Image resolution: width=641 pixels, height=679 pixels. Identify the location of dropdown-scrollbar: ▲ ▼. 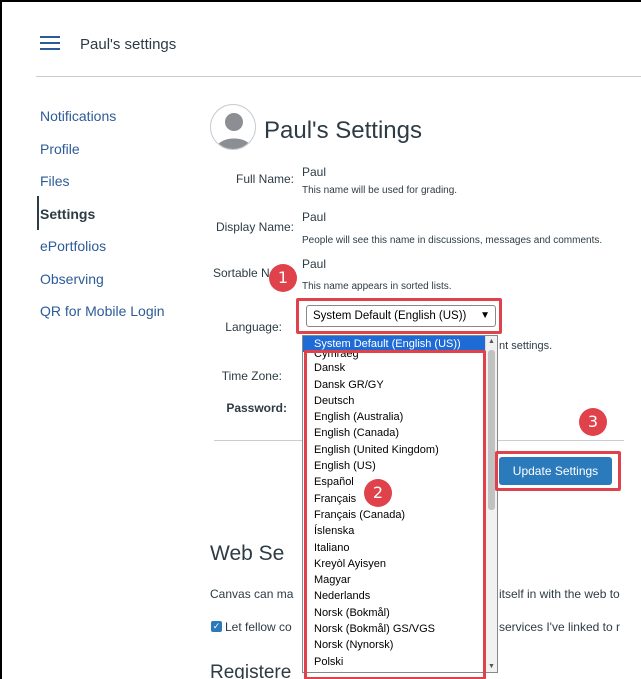
(491, 504).